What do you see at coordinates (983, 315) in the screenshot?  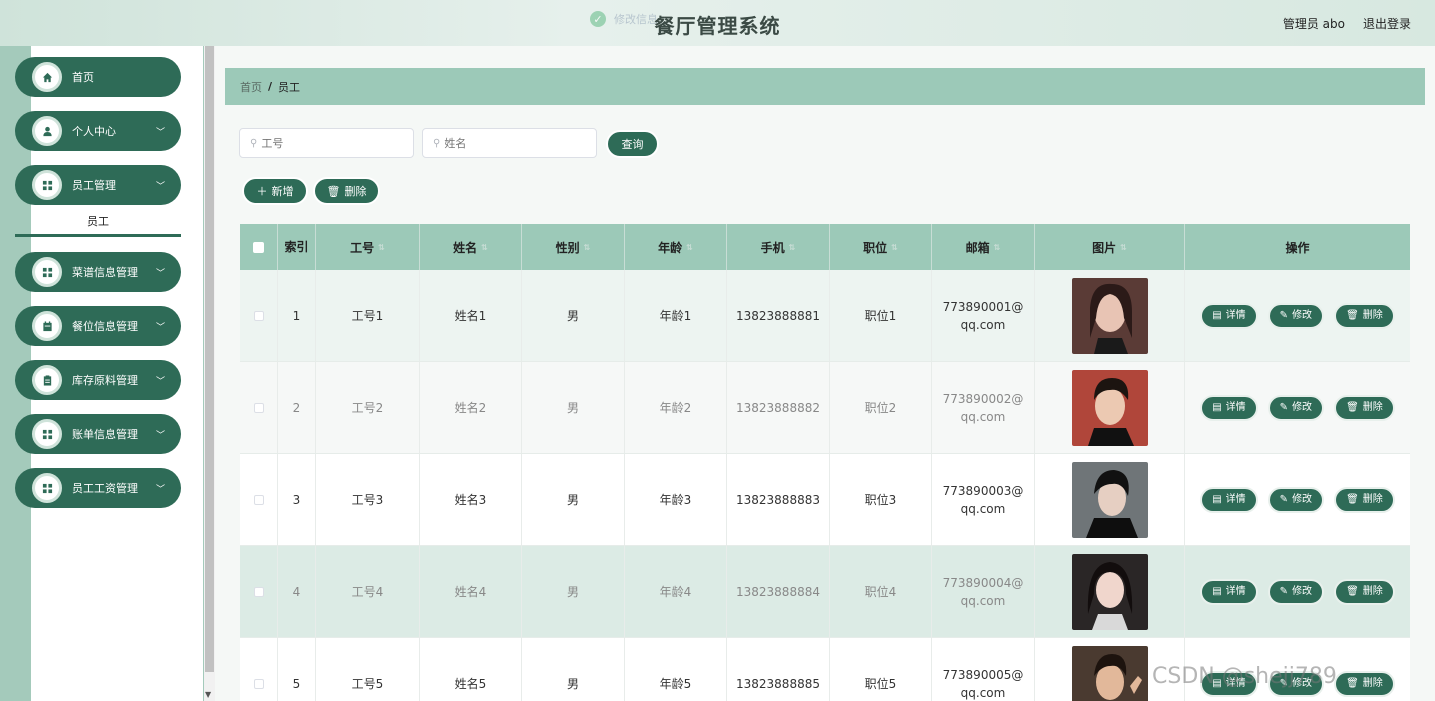 I see `cell-email: 773890001@qq.com` at bounding box center [983, 315].